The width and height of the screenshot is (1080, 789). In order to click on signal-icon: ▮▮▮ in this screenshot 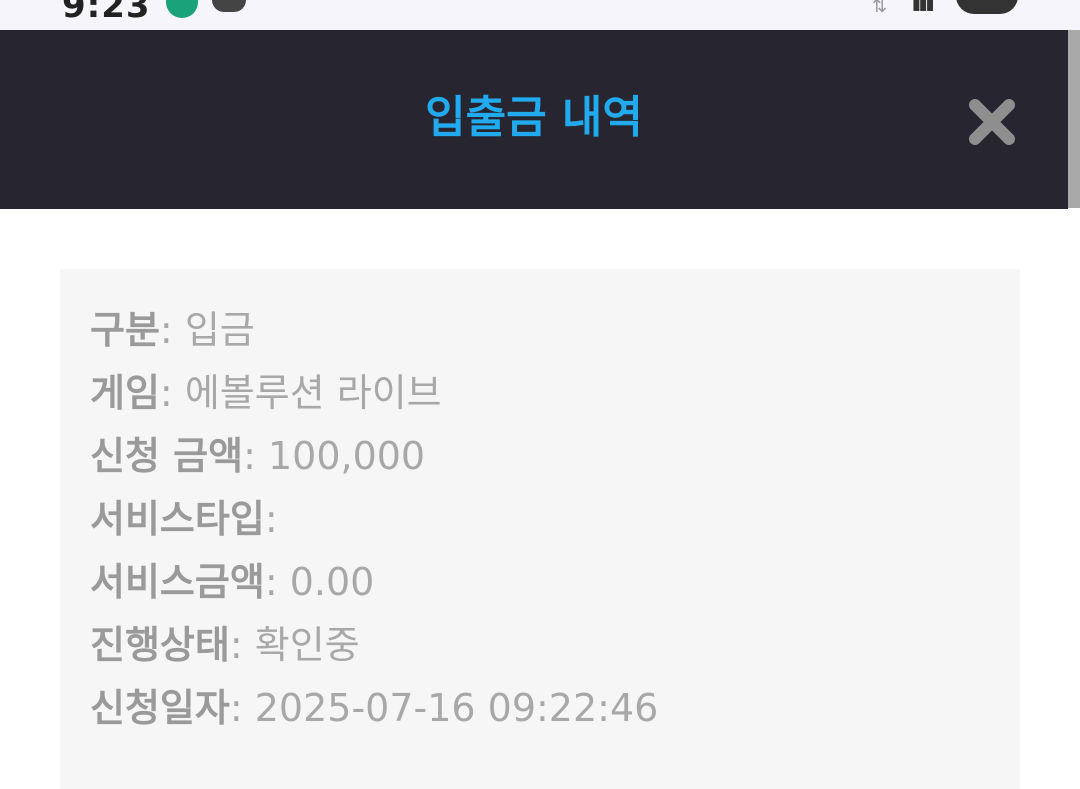, I will do `click(923, 6)`.